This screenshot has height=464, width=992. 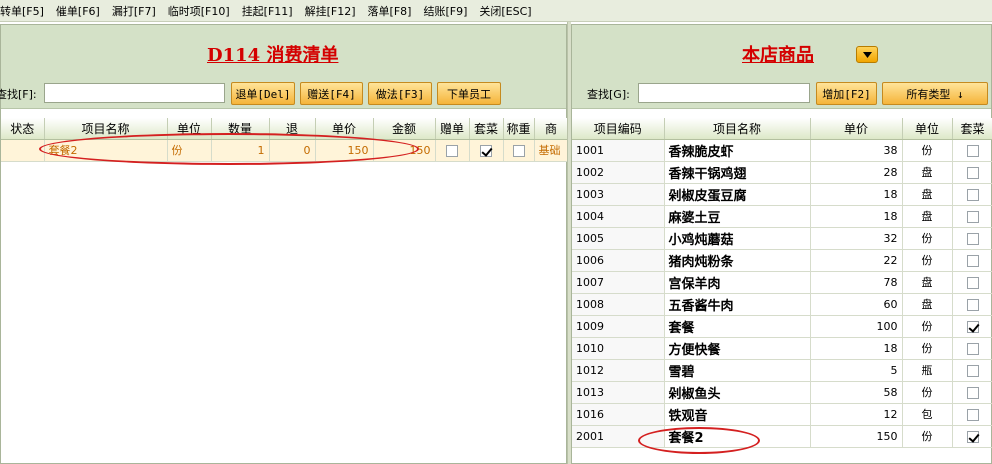 I want to click on product-code: 1007, so click(x=618, y=282).